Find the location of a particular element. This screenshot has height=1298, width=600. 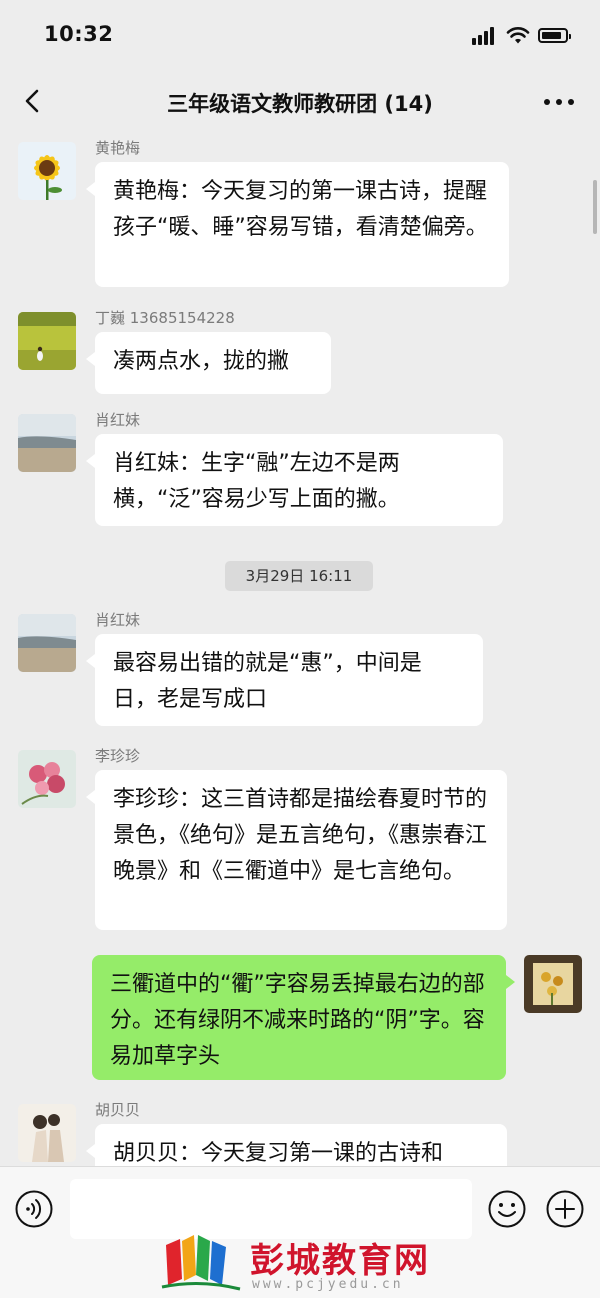

status-bar: 10:32 is located at coordinates (300, 35).